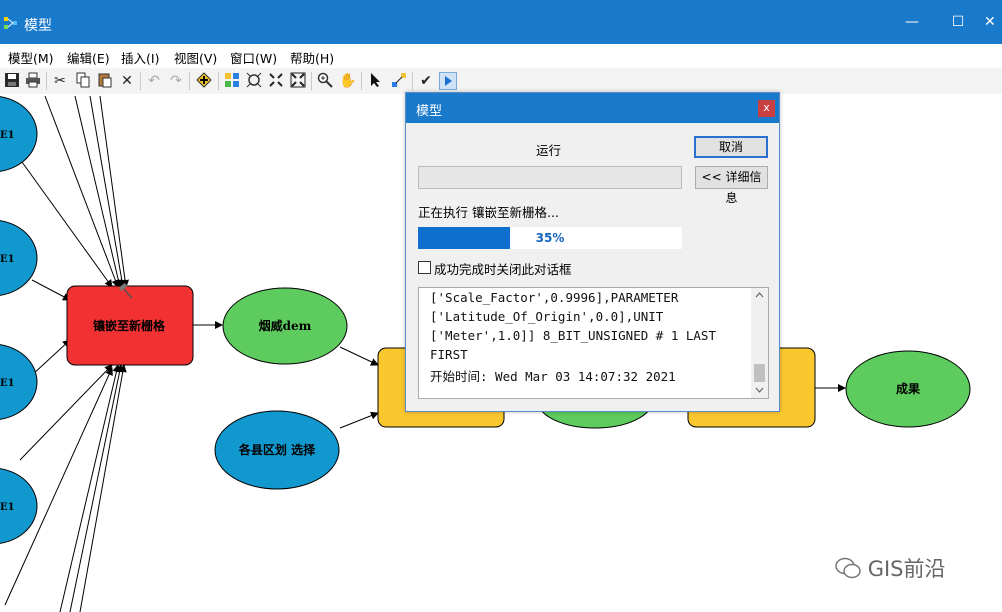 The width and height of the screenshot is (1002, 612). Describe the element at coordinates (554, 297) in the screenshot. I see `log-line: ['Scale_Factor',0.9996],PARAMETER` at that location.